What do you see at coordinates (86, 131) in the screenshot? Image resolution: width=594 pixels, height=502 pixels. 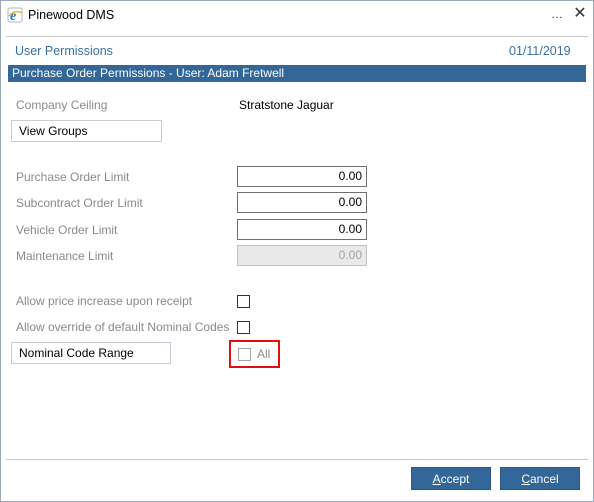 I see `view-groups-button: View Groups` at bounding box center [86, 131].